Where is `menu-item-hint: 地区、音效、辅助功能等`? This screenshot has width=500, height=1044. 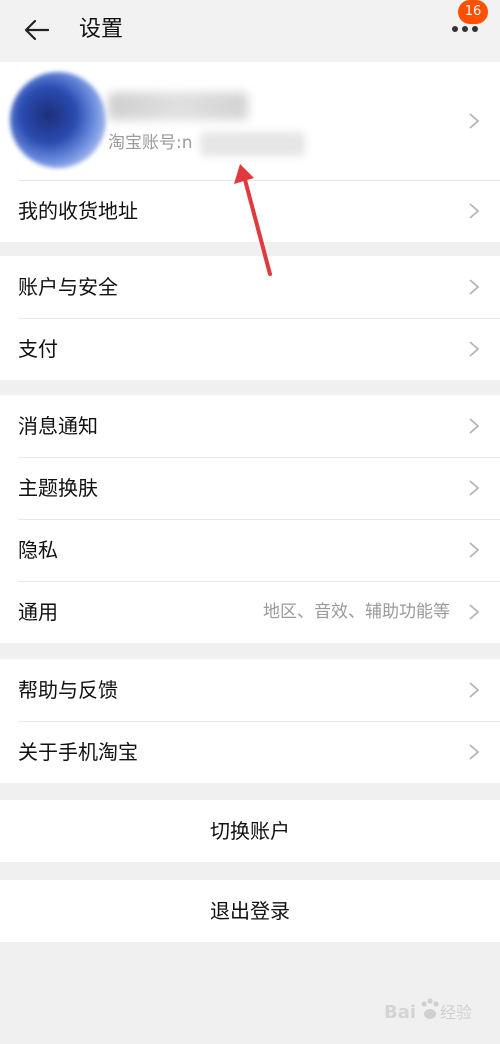 menu-item-hint: 地区、音效、辅助功能等 is located at coordinates (356, 612).